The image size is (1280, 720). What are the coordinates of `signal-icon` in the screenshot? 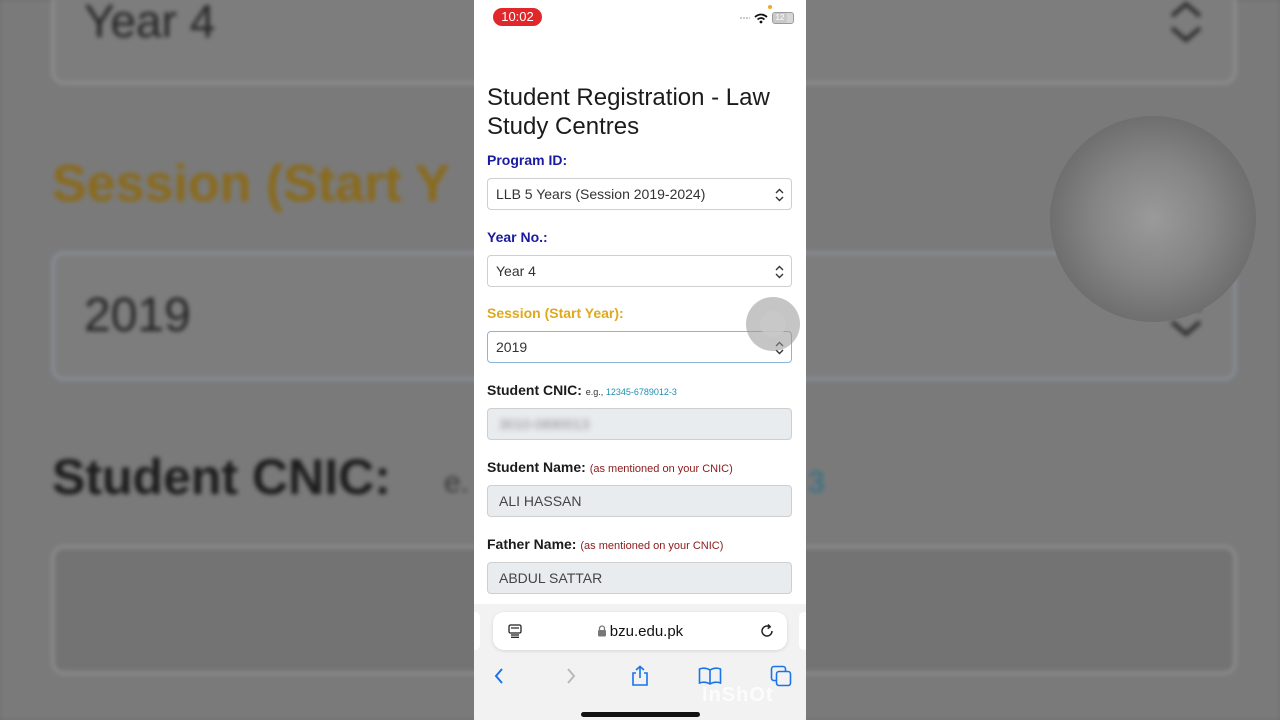 It's located at (745, 18).